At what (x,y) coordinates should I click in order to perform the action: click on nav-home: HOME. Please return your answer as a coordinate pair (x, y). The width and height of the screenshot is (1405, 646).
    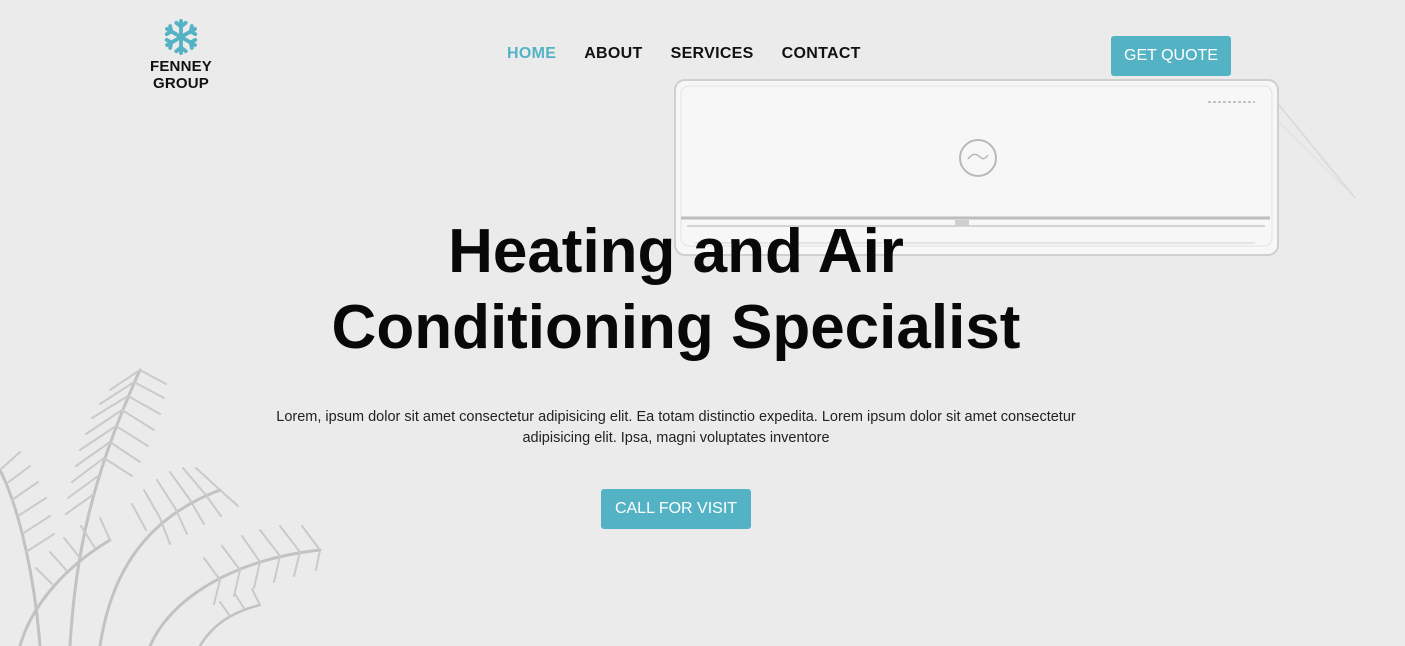
    Looking at the image, I should click on (531, 54).